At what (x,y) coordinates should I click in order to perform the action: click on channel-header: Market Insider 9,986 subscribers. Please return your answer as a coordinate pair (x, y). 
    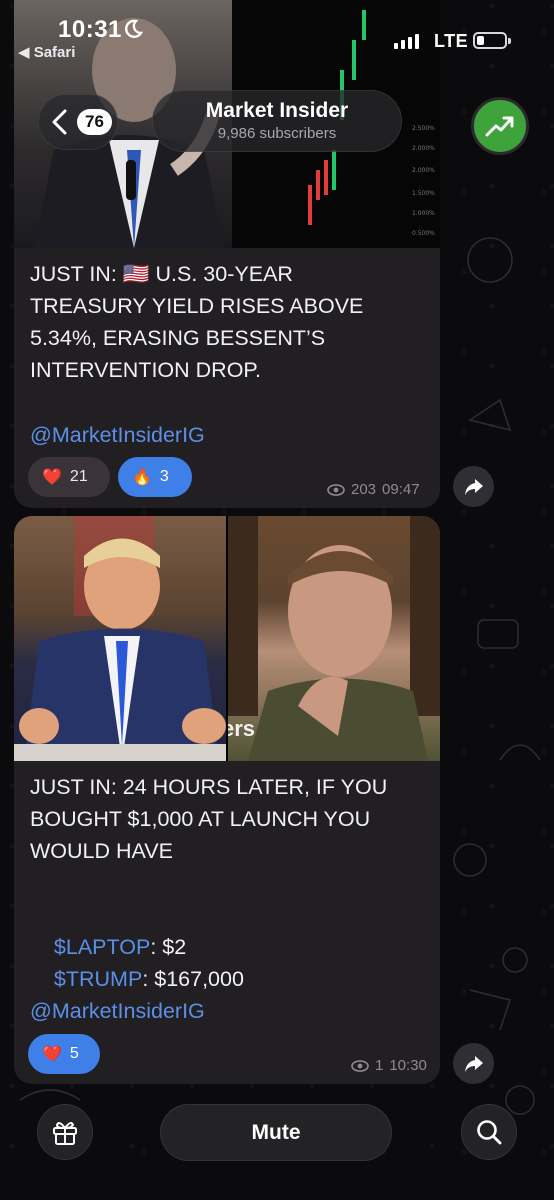
    Looking at the image, I should click on (277, 121).